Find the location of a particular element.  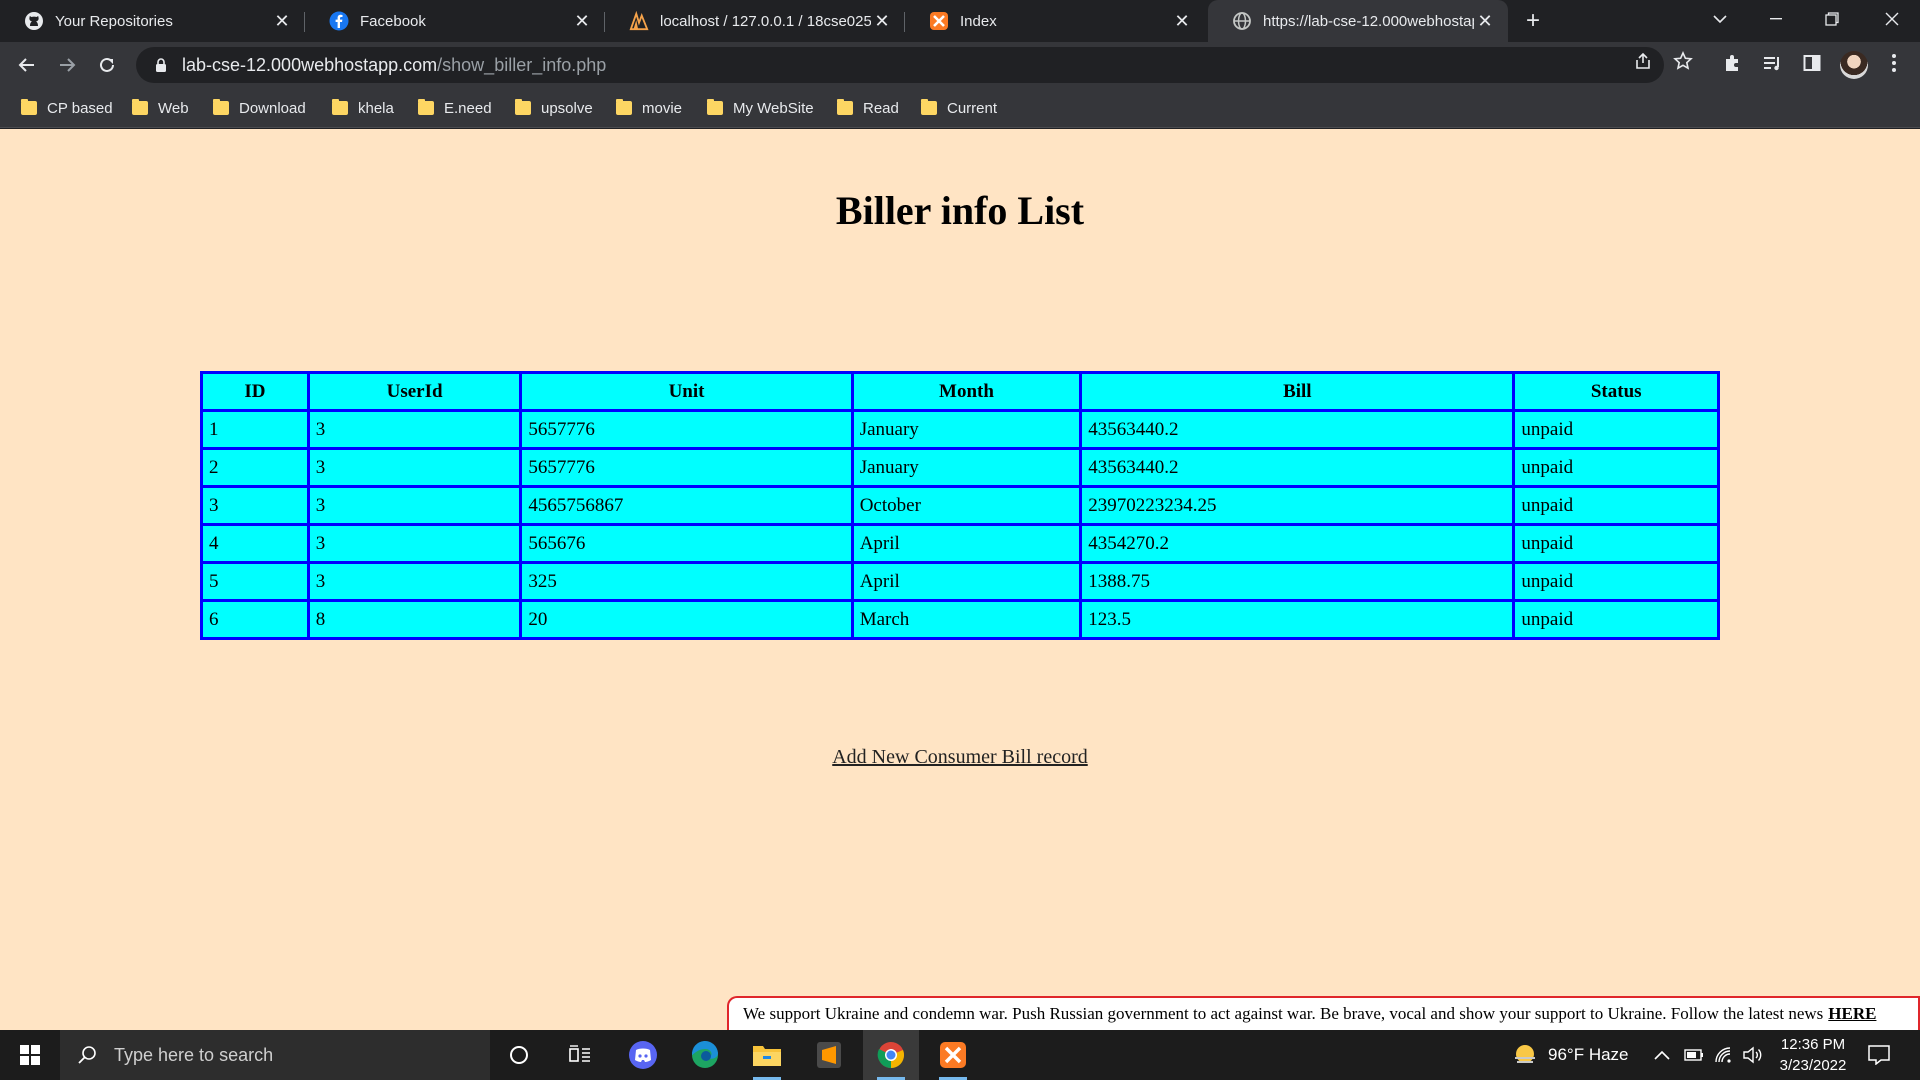

url-host: lab-cse-12.000webhostapp.com is located at coordinates (310, 64).